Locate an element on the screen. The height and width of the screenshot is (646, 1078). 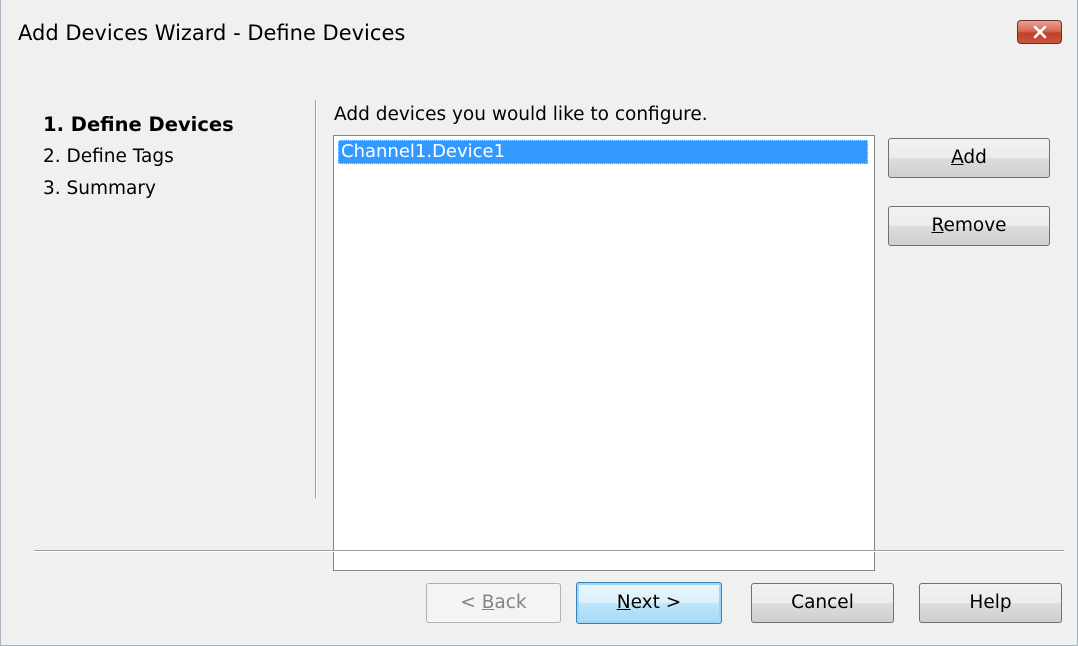
back-label-rest: ack is located at coordinates (510, 602).